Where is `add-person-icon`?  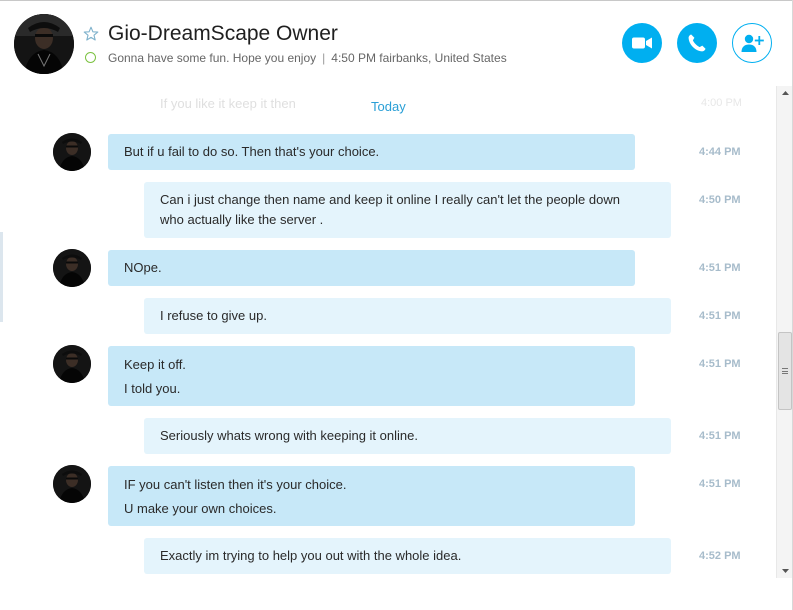
add-person-icon is located at coordinates (752, 43).